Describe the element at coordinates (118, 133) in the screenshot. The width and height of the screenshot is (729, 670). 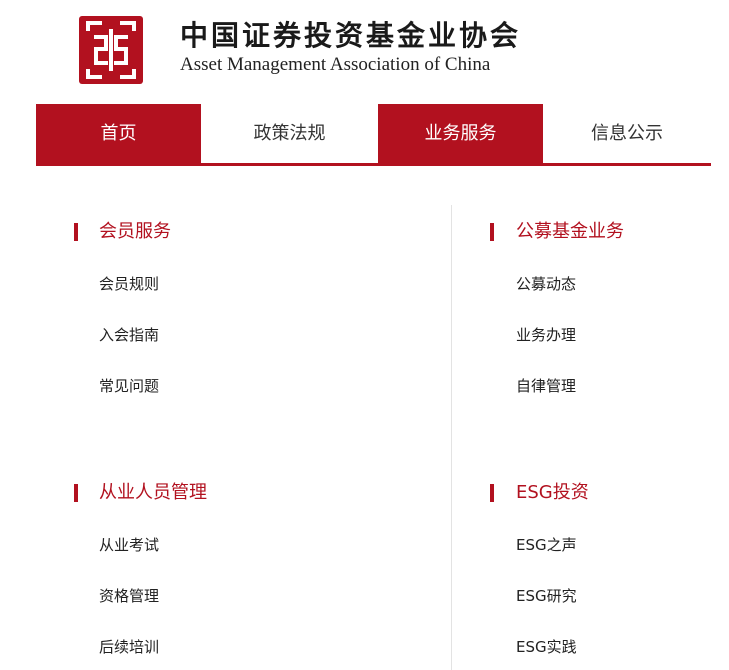
I see `nav-item-home: 首页` at that location.